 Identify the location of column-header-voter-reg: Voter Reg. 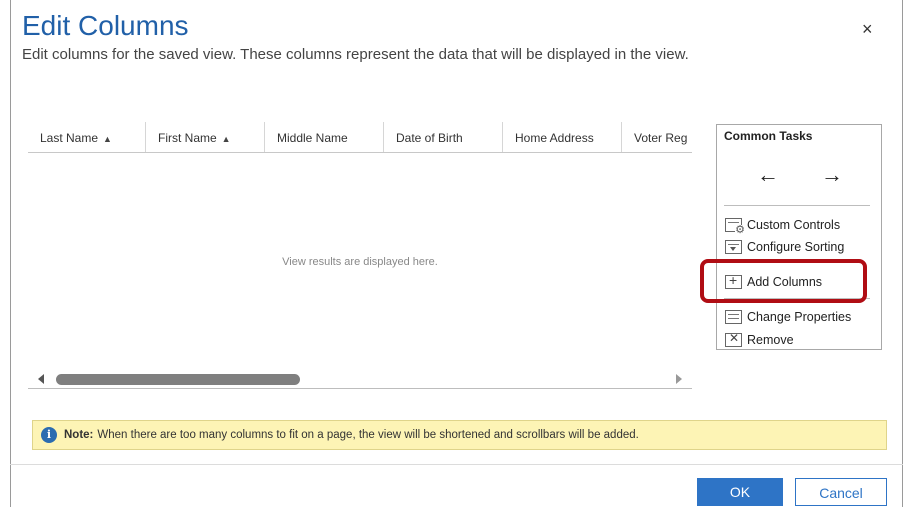
(657, 137).